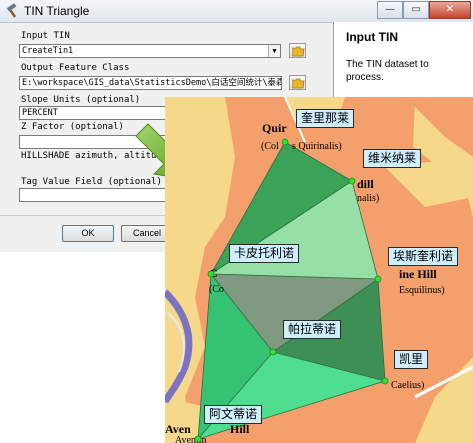 Image resolution: width=473 pixels, height=443 pixels. I want to click on callout-viminal: 维米纳莱, so click(392, 158).